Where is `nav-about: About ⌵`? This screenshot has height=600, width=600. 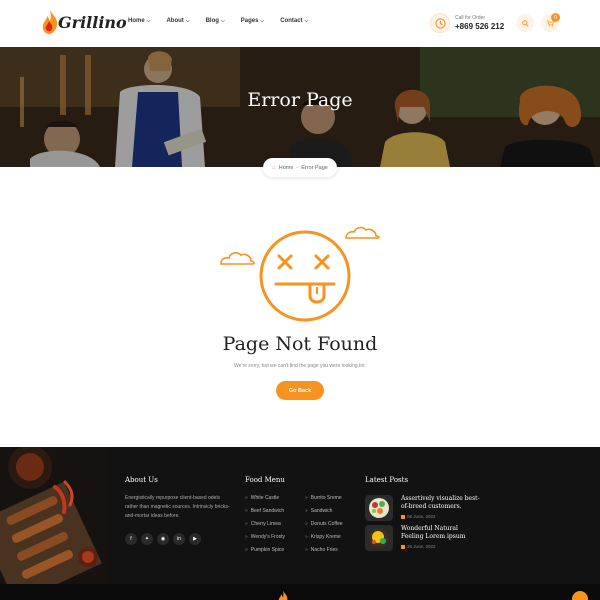
nav-about: About ⌵ is located at coordinates (177, 21).